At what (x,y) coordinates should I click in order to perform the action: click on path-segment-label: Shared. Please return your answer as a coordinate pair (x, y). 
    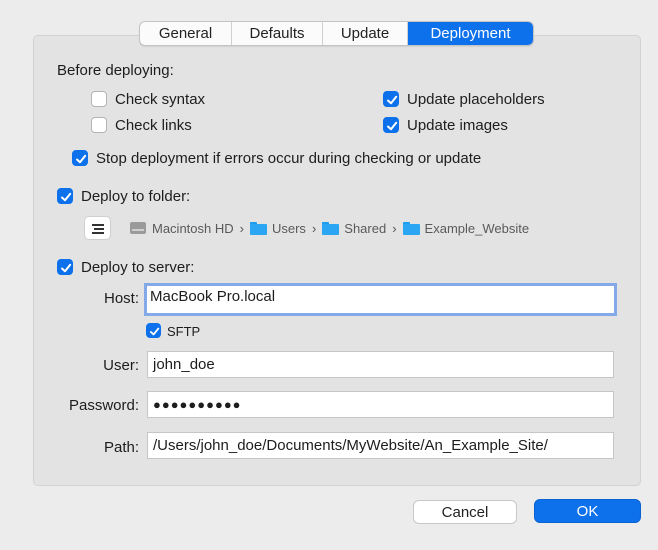
    Looking at the image, I should click on (365, 228).